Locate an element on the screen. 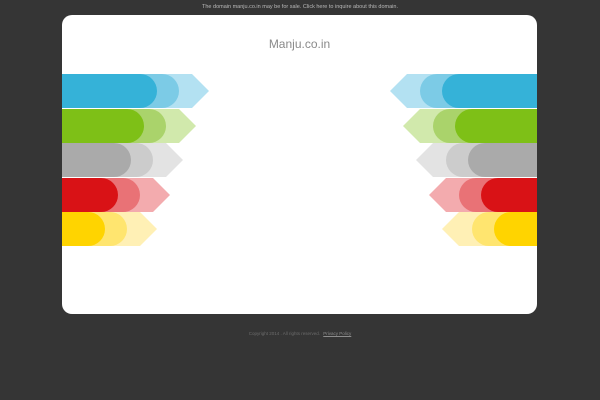 Image resolution: width=600 pixels, height=400 pixels. left-arrow-band-green is located at coordinates (129, 125).